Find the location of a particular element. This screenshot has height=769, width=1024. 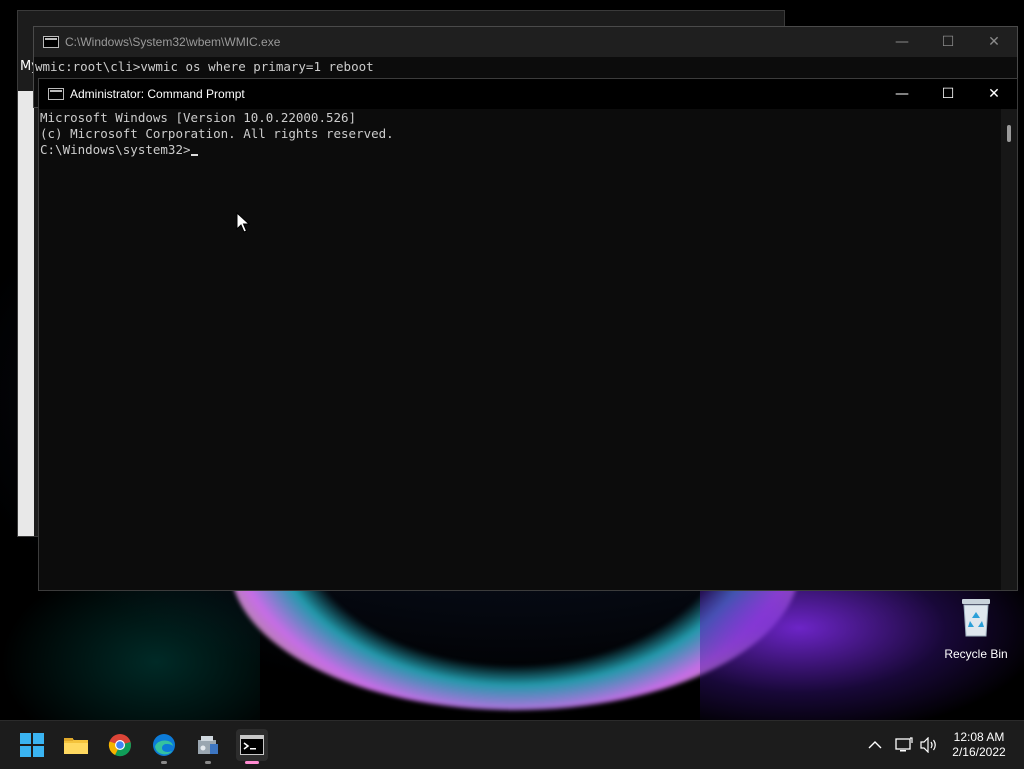

admin-window-controls: — ☐ ✕ is located at coordinates (948, 94).